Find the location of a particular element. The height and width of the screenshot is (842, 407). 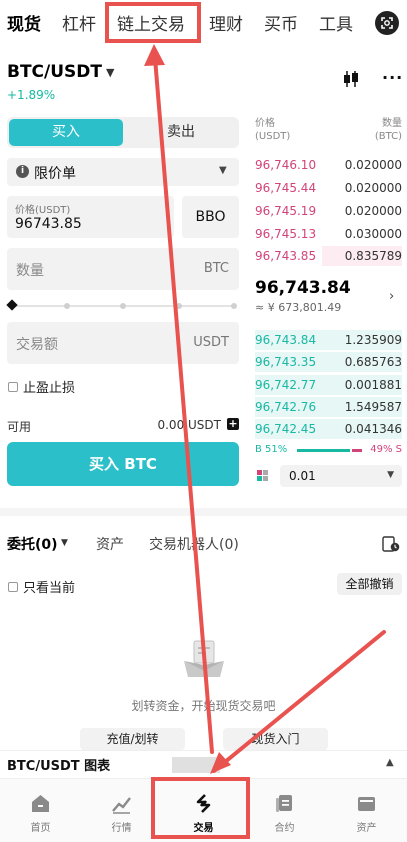

buy-btc-button: 买入 BTC is located at coordinates (123, 464).